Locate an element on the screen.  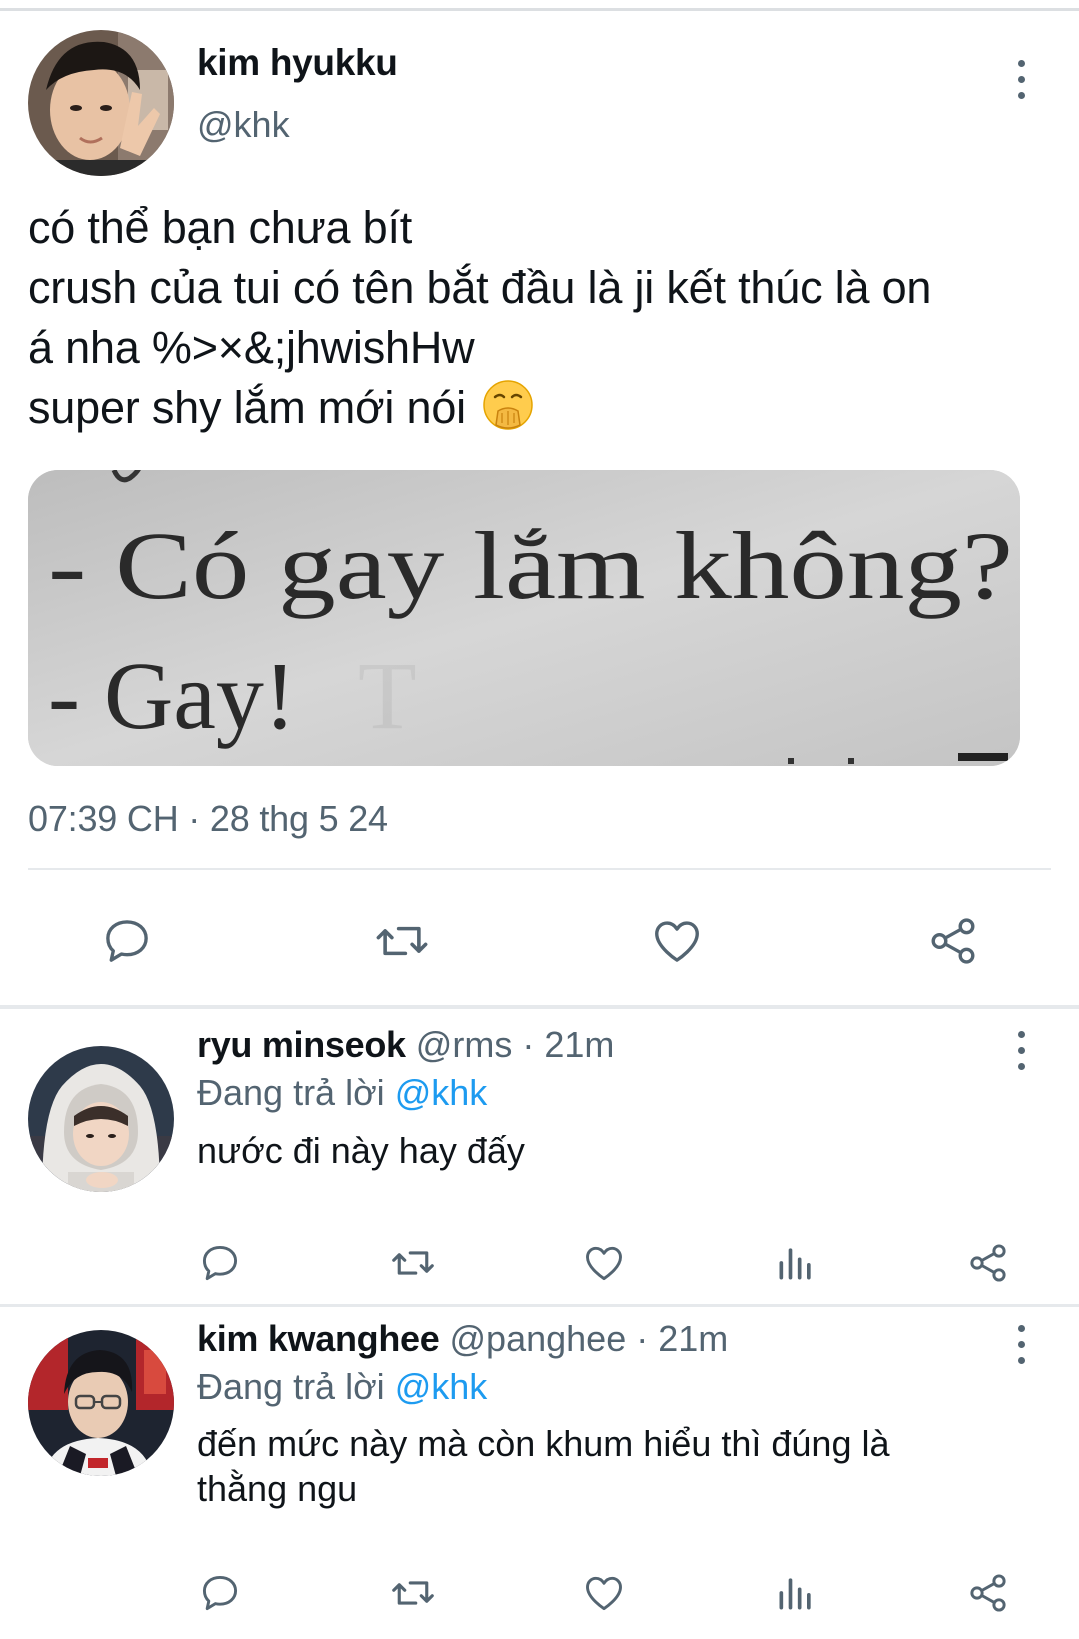
reply-text-line: thằng ngu is located at coordinates (277, 1488).